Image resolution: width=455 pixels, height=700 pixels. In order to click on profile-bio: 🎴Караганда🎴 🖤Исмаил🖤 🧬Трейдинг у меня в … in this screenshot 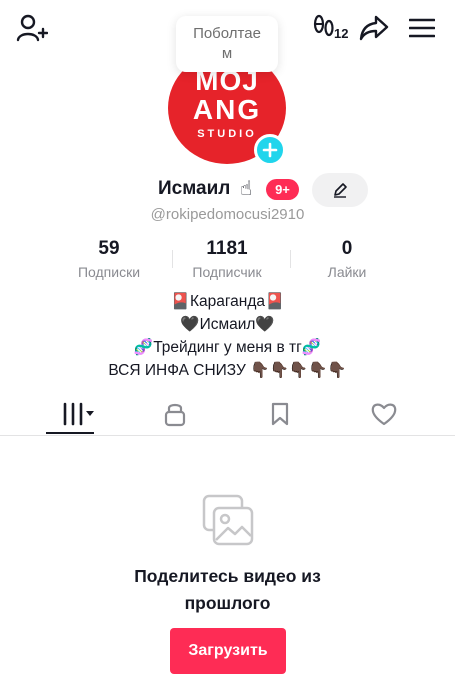, I will do `click(227, 336)`.